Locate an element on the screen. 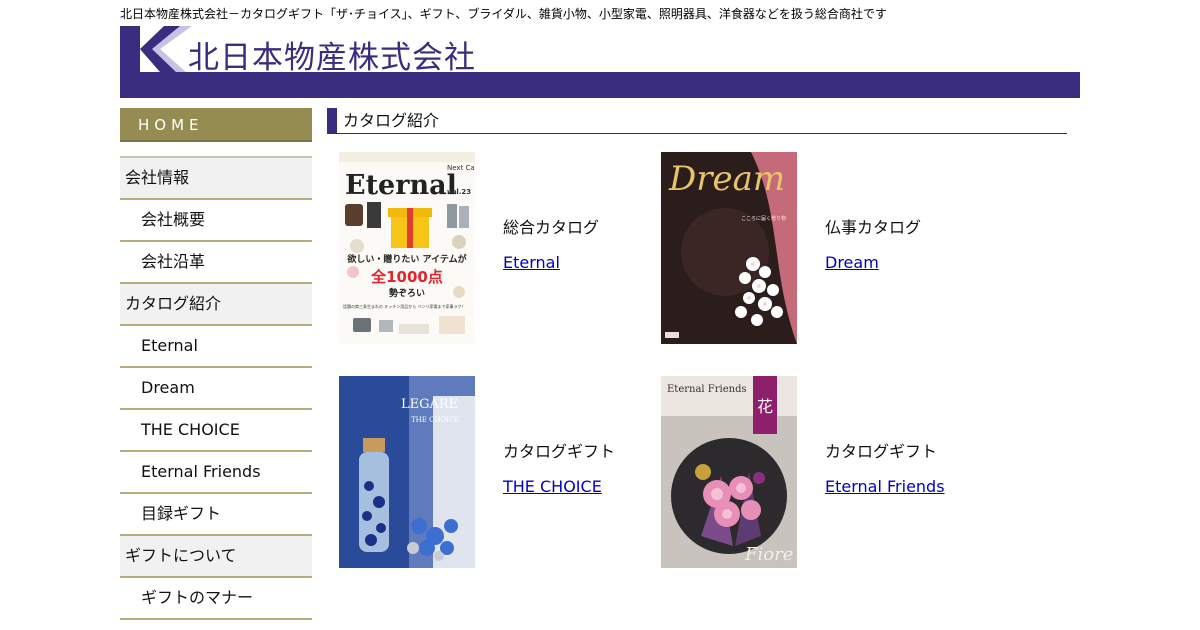  catalog-link-dream: Dream is located at coordinates (852, 262).